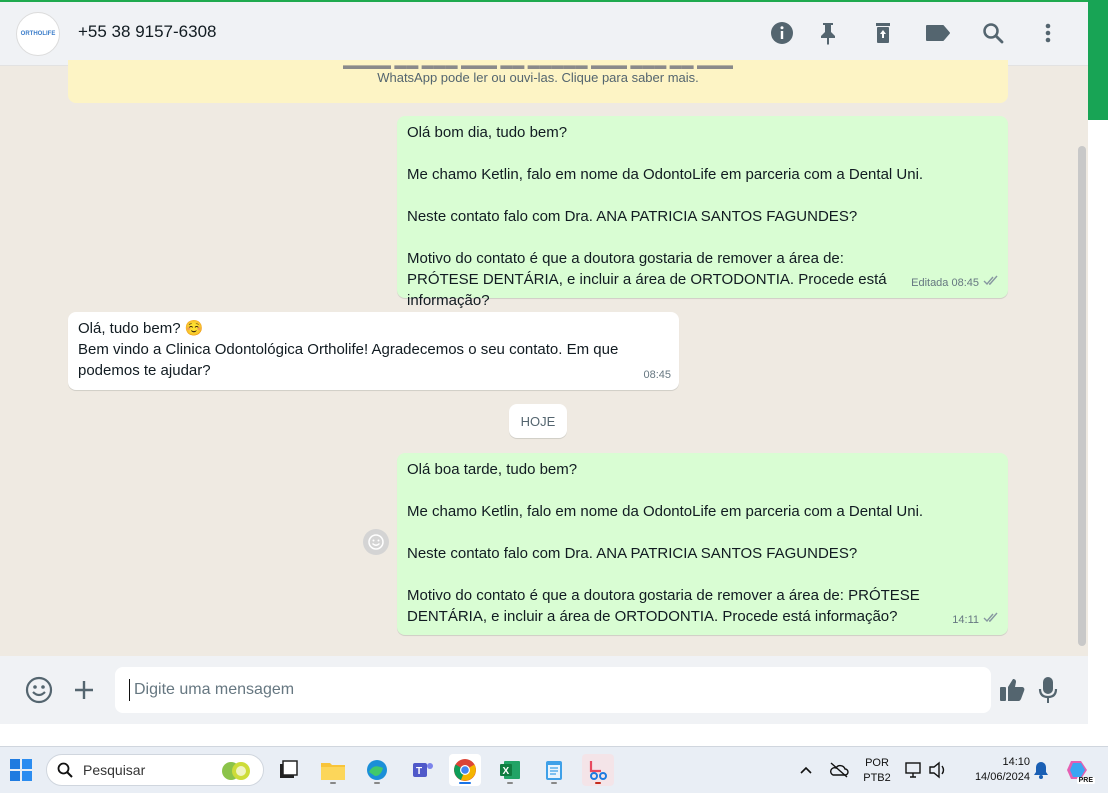 The height and width of the screenshot is (793, 1108). I want to click on excel-icon: X, so click(510, 770).